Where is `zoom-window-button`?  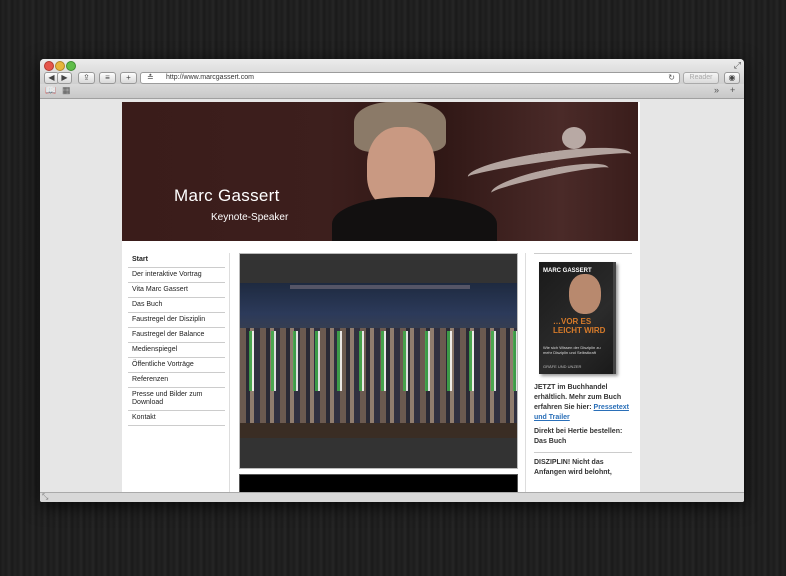 zoom-window-button is located at coordinates (71, 66).